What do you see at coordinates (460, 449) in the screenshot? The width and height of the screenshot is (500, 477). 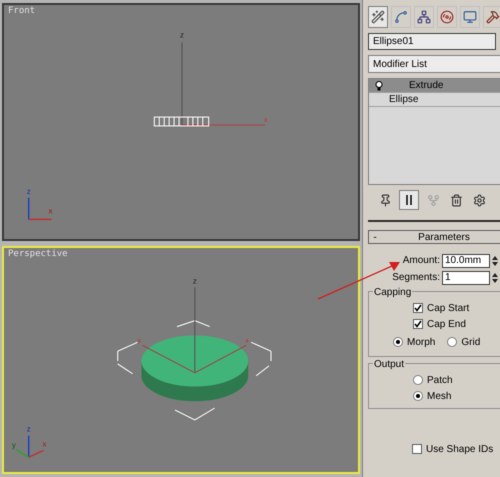 I see `checkbox-label: Use Shape IDs` at bounding box center [460, 449].